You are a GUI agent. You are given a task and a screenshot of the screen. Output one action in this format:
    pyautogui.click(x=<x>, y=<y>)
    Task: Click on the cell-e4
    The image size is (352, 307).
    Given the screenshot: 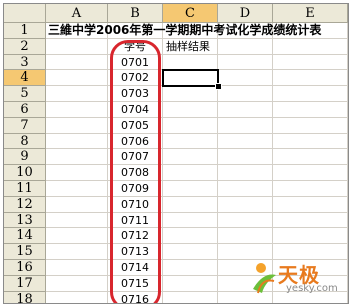 What is the action you would take?
    pyautogui.click(x=310, y=78)
    